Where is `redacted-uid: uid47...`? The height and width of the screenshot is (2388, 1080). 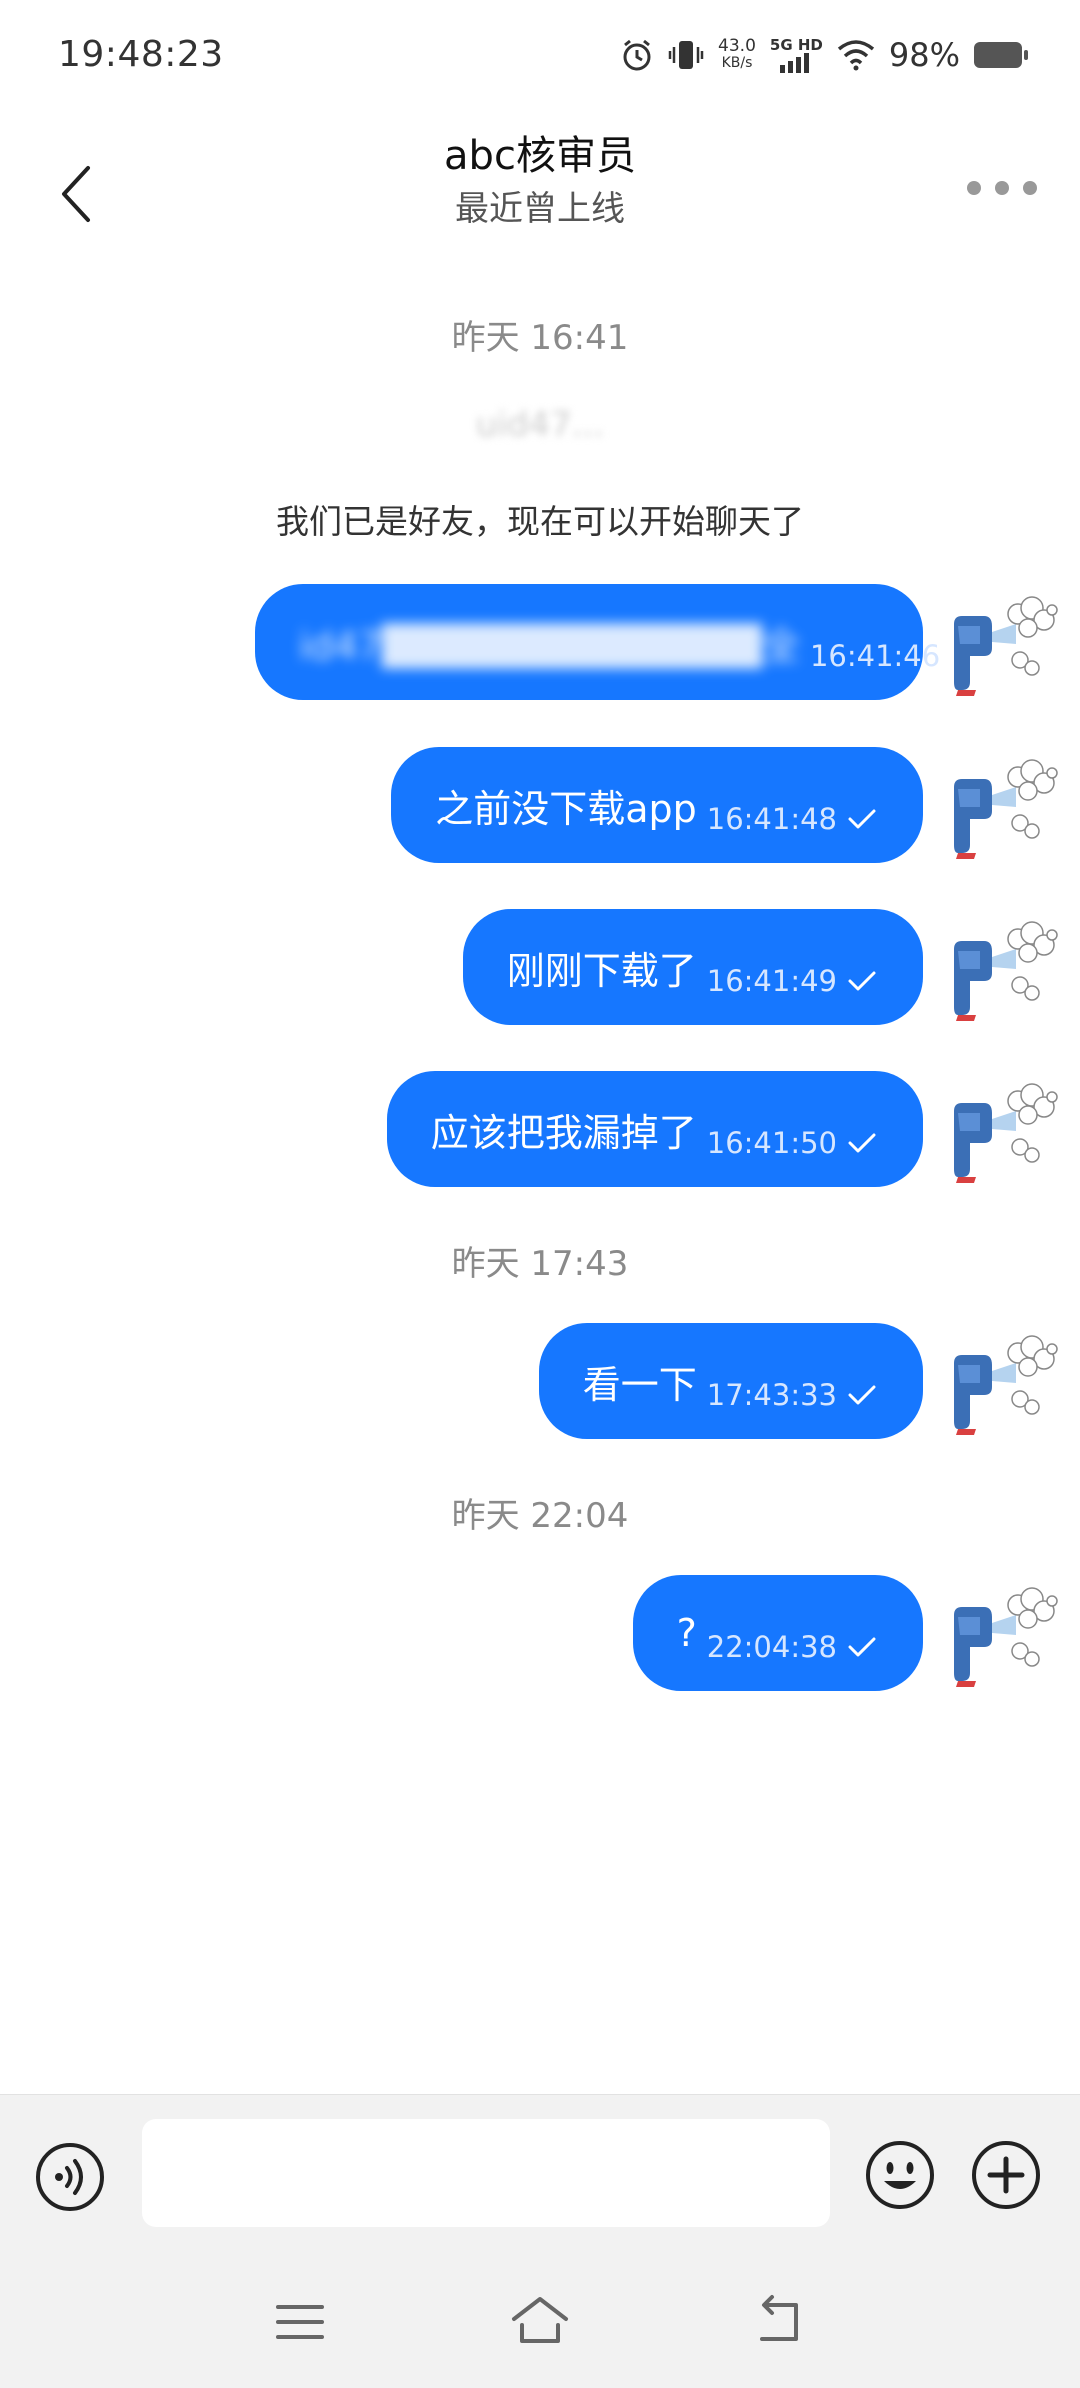 redacted-uid: uid47... is located at coordinates (540, 425).